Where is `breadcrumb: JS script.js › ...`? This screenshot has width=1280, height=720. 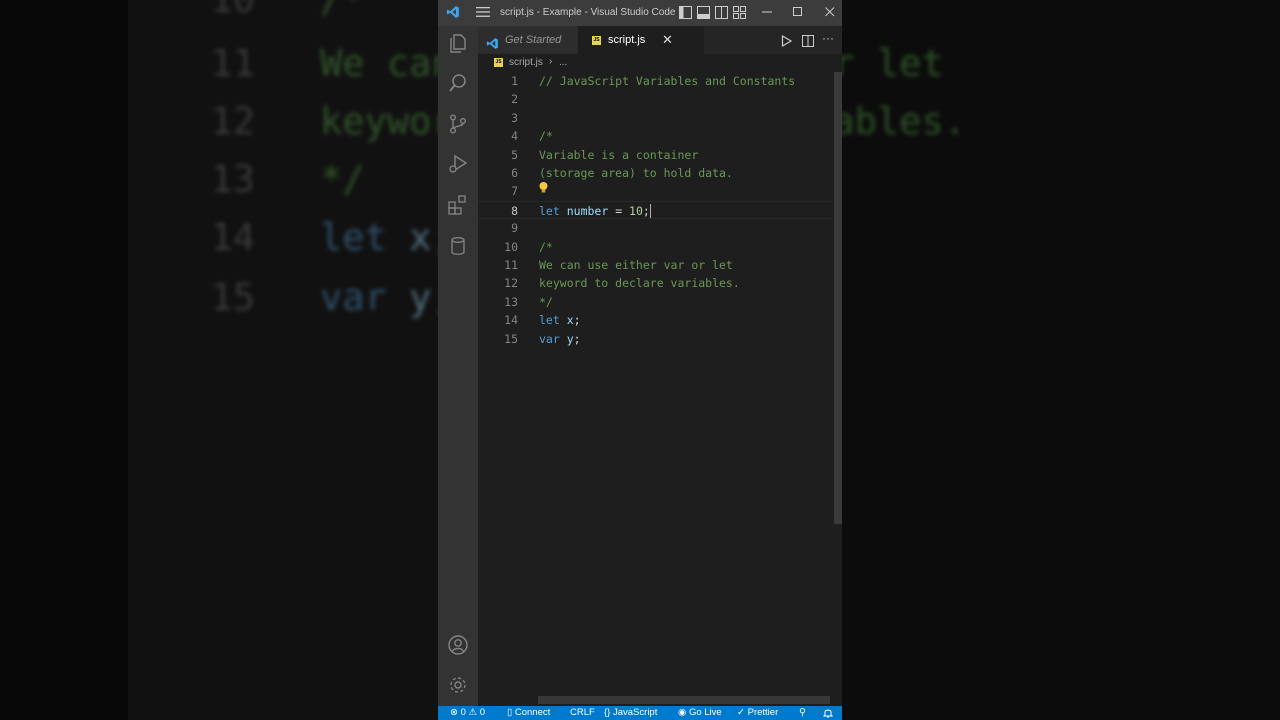 breadcrumb: JS script.js › ... is located at coordinates (660, 63).